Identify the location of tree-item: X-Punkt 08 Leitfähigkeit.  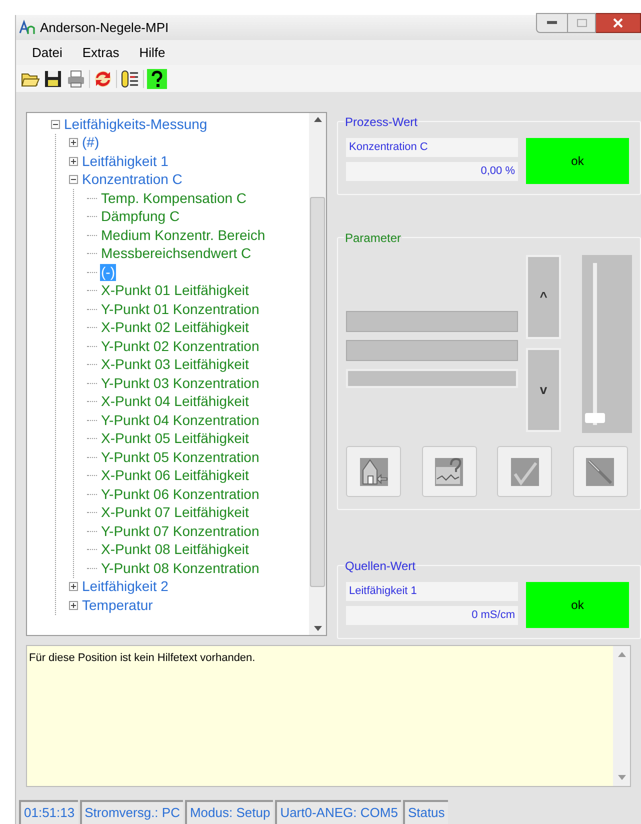
(175, 549).